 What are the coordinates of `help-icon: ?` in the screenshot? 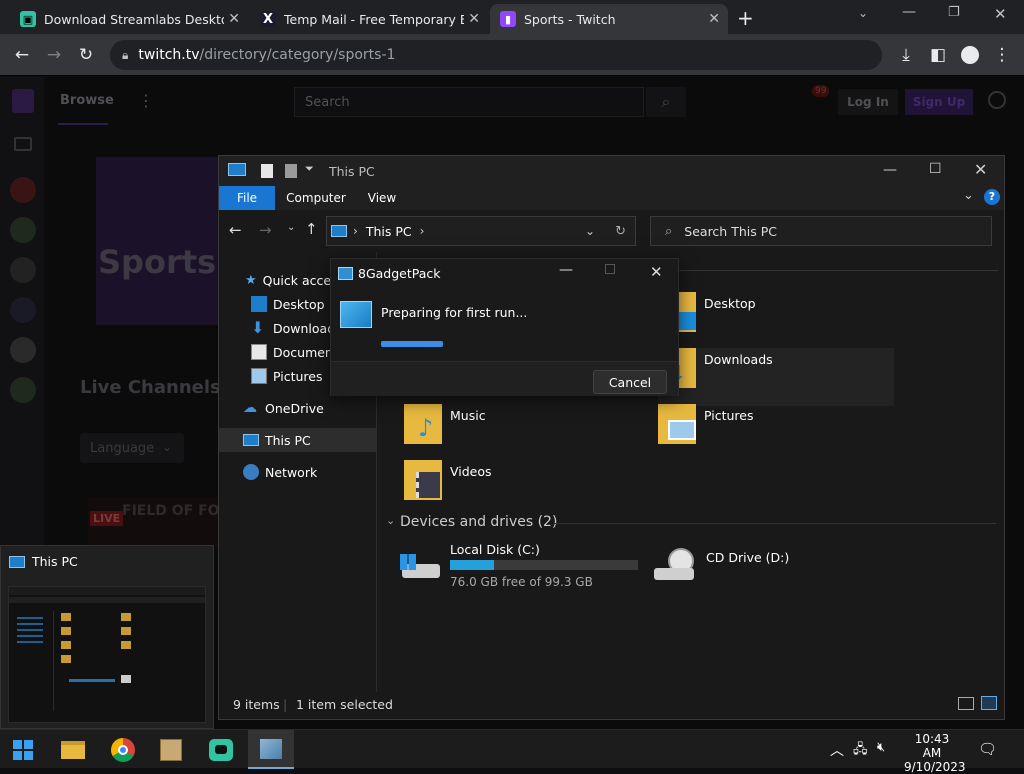 It's located at (992, 197).